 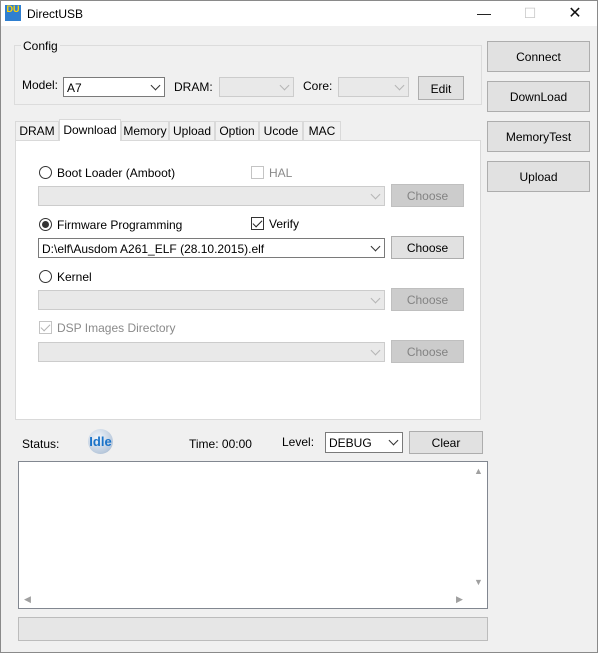 What do you see at coordinates (484, 13) in the screenshot?
I see `minimize-button: —` at bounding box center [484, 13].